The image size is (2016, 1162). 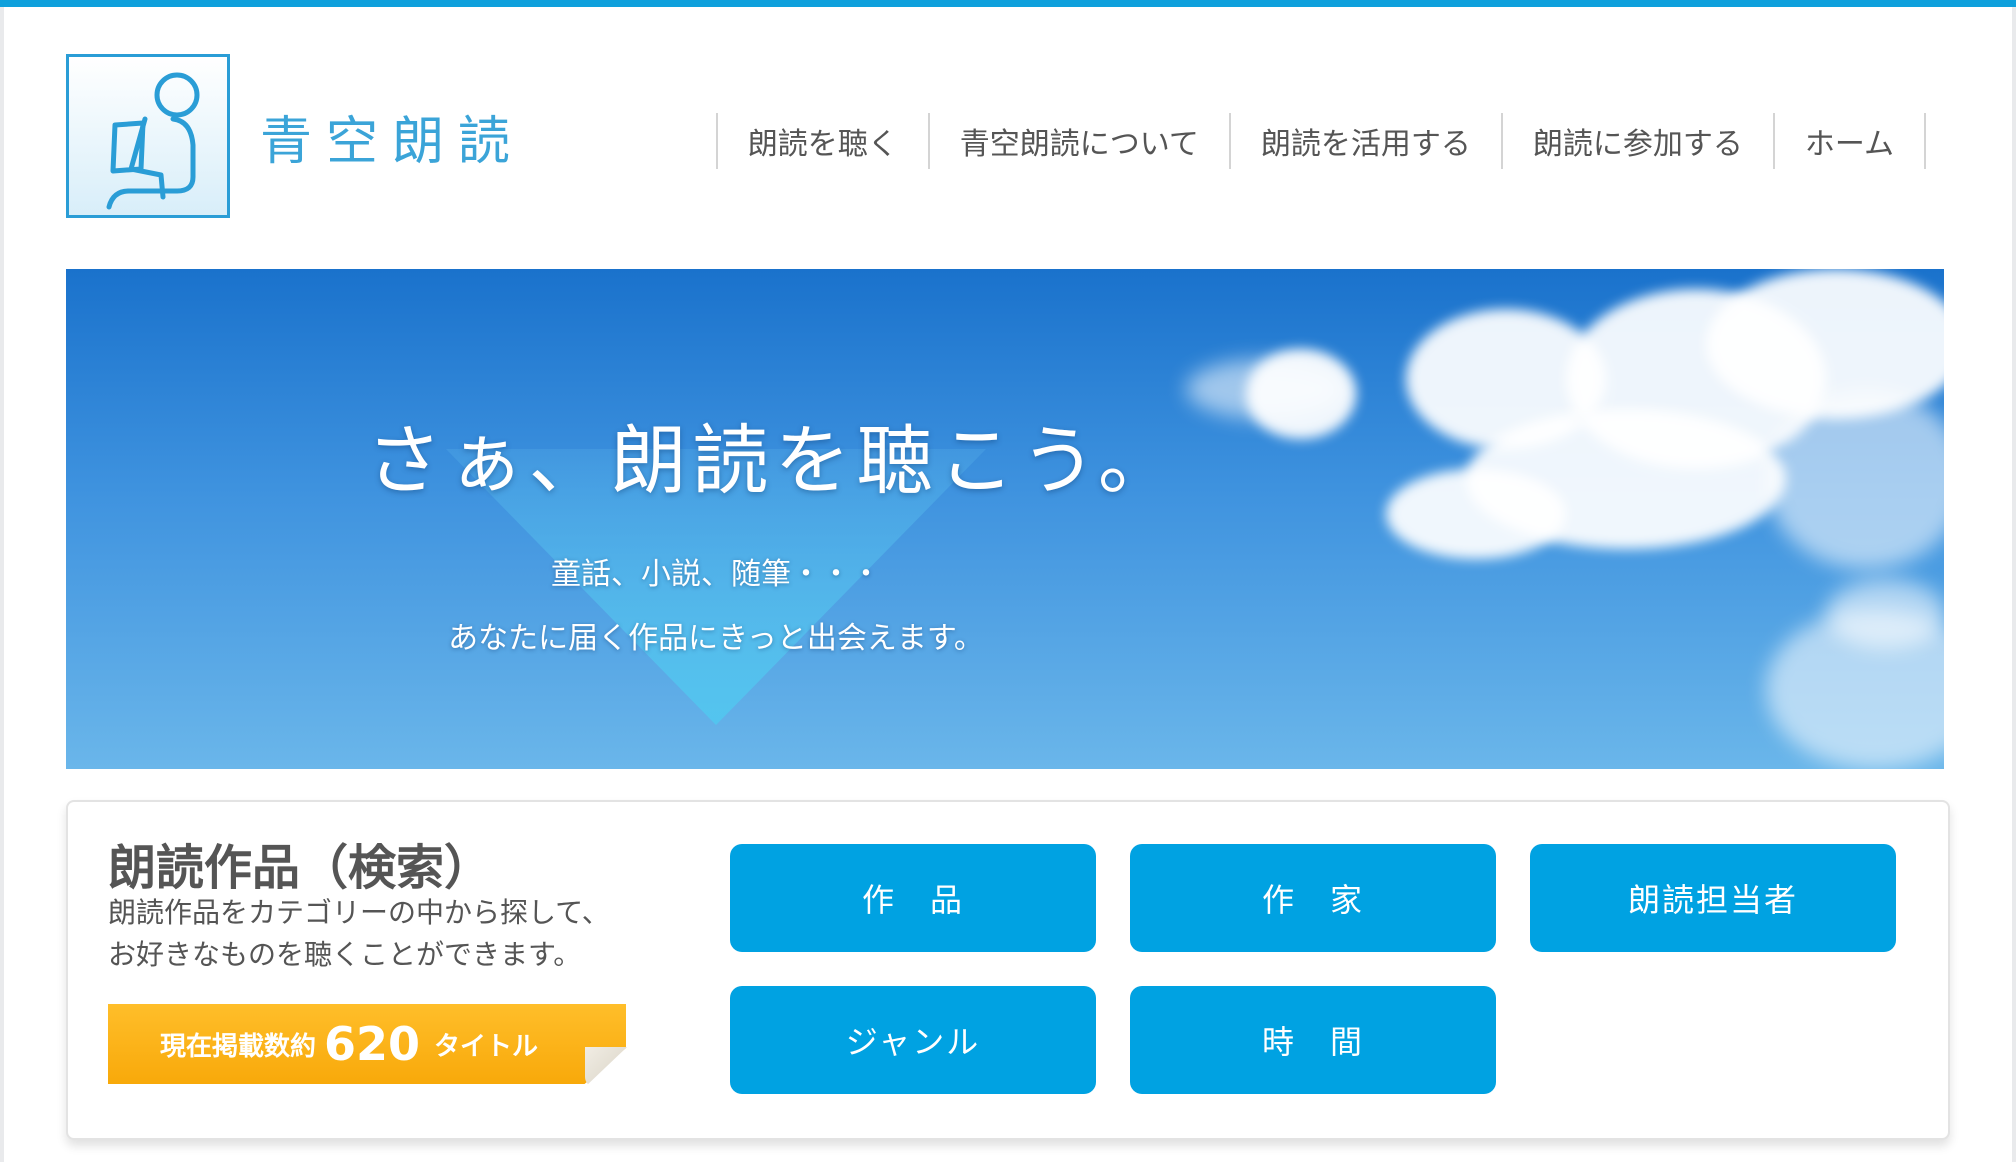 What do you see at coordinates (1313, 1040) in the screenshot?
I see `category-duration-button: 時 間` at bounding box center [1313, 1040].